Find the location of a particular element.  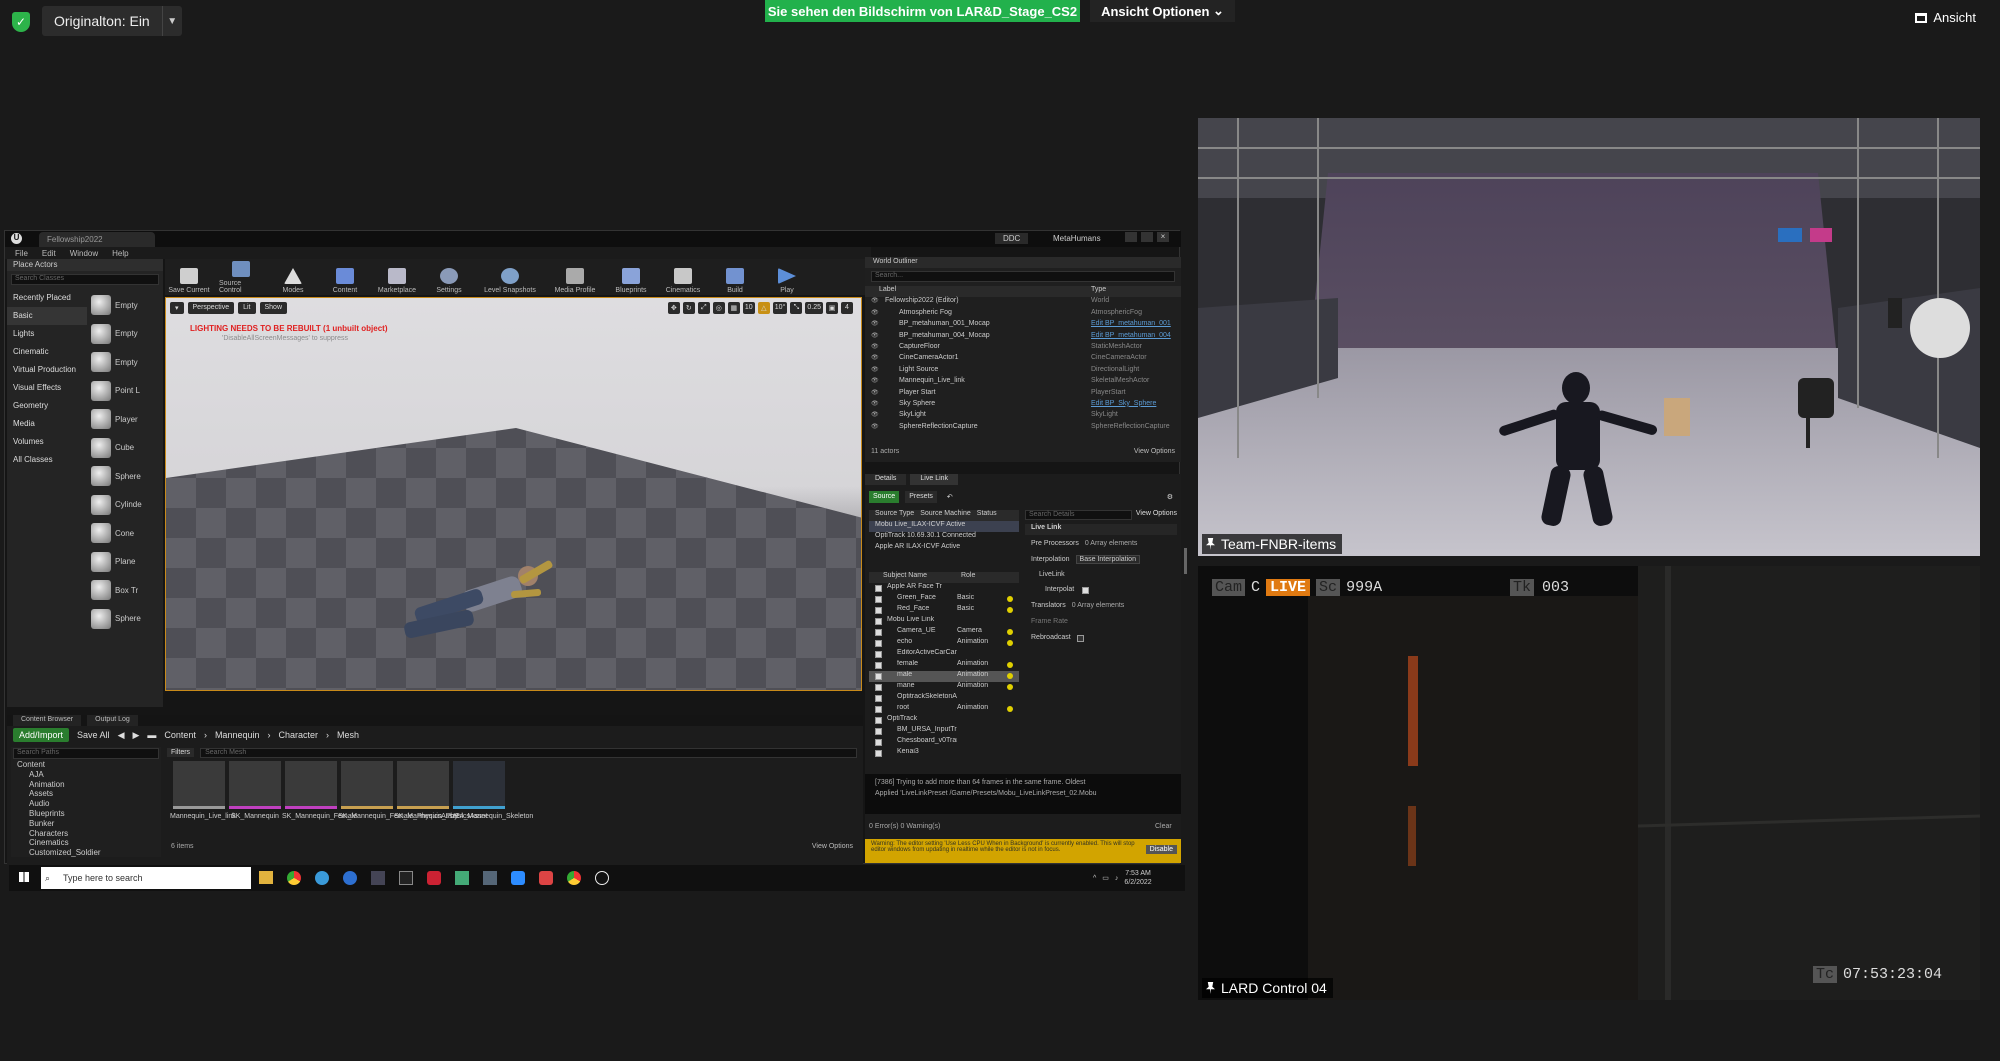

subject-row: Kenai3 is located at coordinates (944, 753).